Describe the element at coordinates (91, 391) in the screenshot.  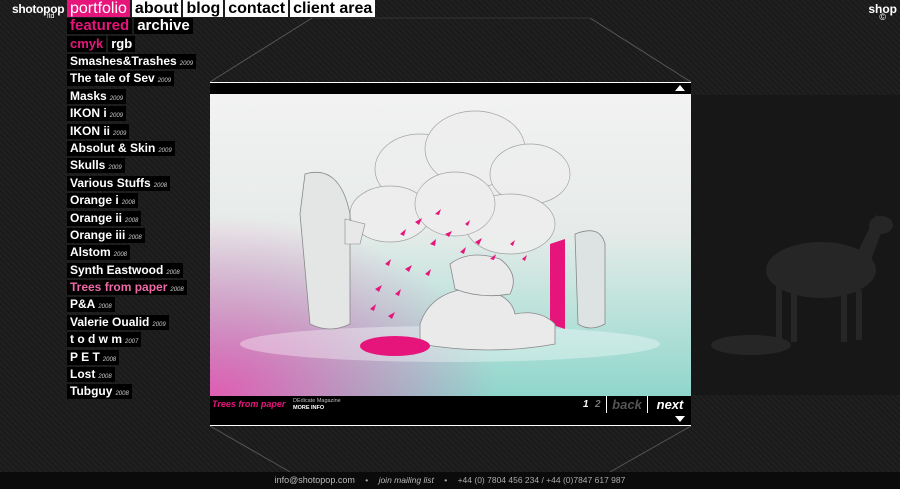
I see `project-name: Tubguy` at that location.